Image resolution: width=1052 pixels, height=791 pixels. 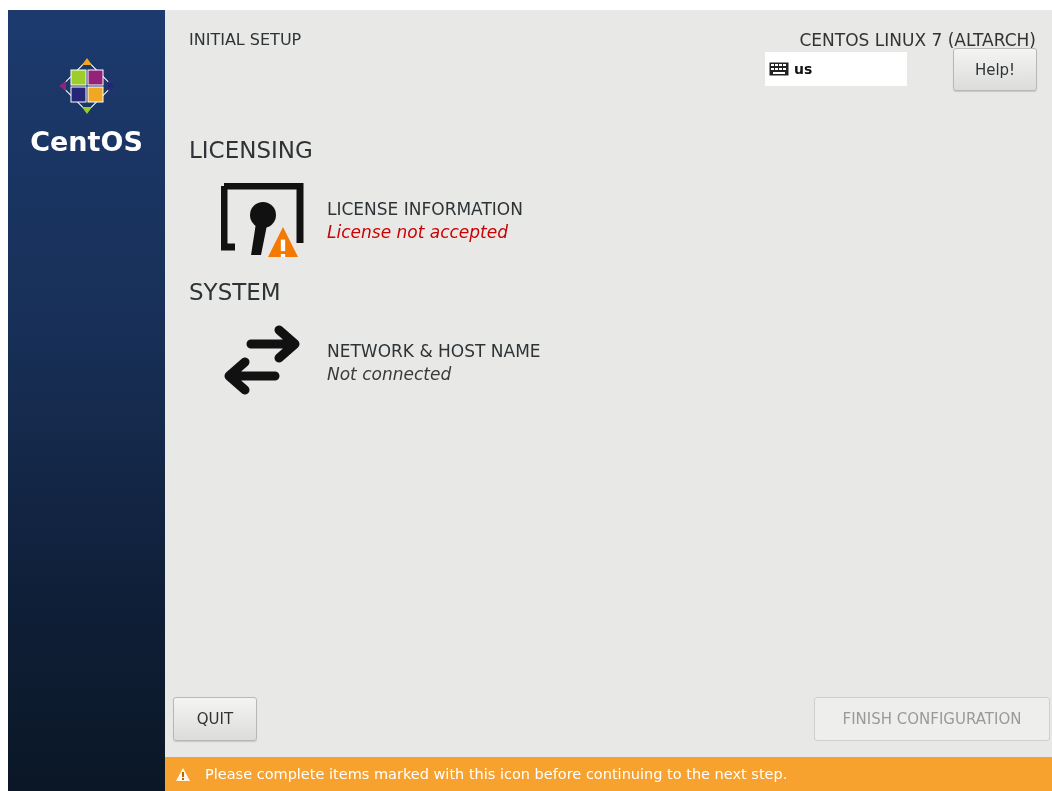 What do you see at coordinates (86, 141) in the screenshot?
I see `logo-text: CentOS` at bounding box center [86, 141].